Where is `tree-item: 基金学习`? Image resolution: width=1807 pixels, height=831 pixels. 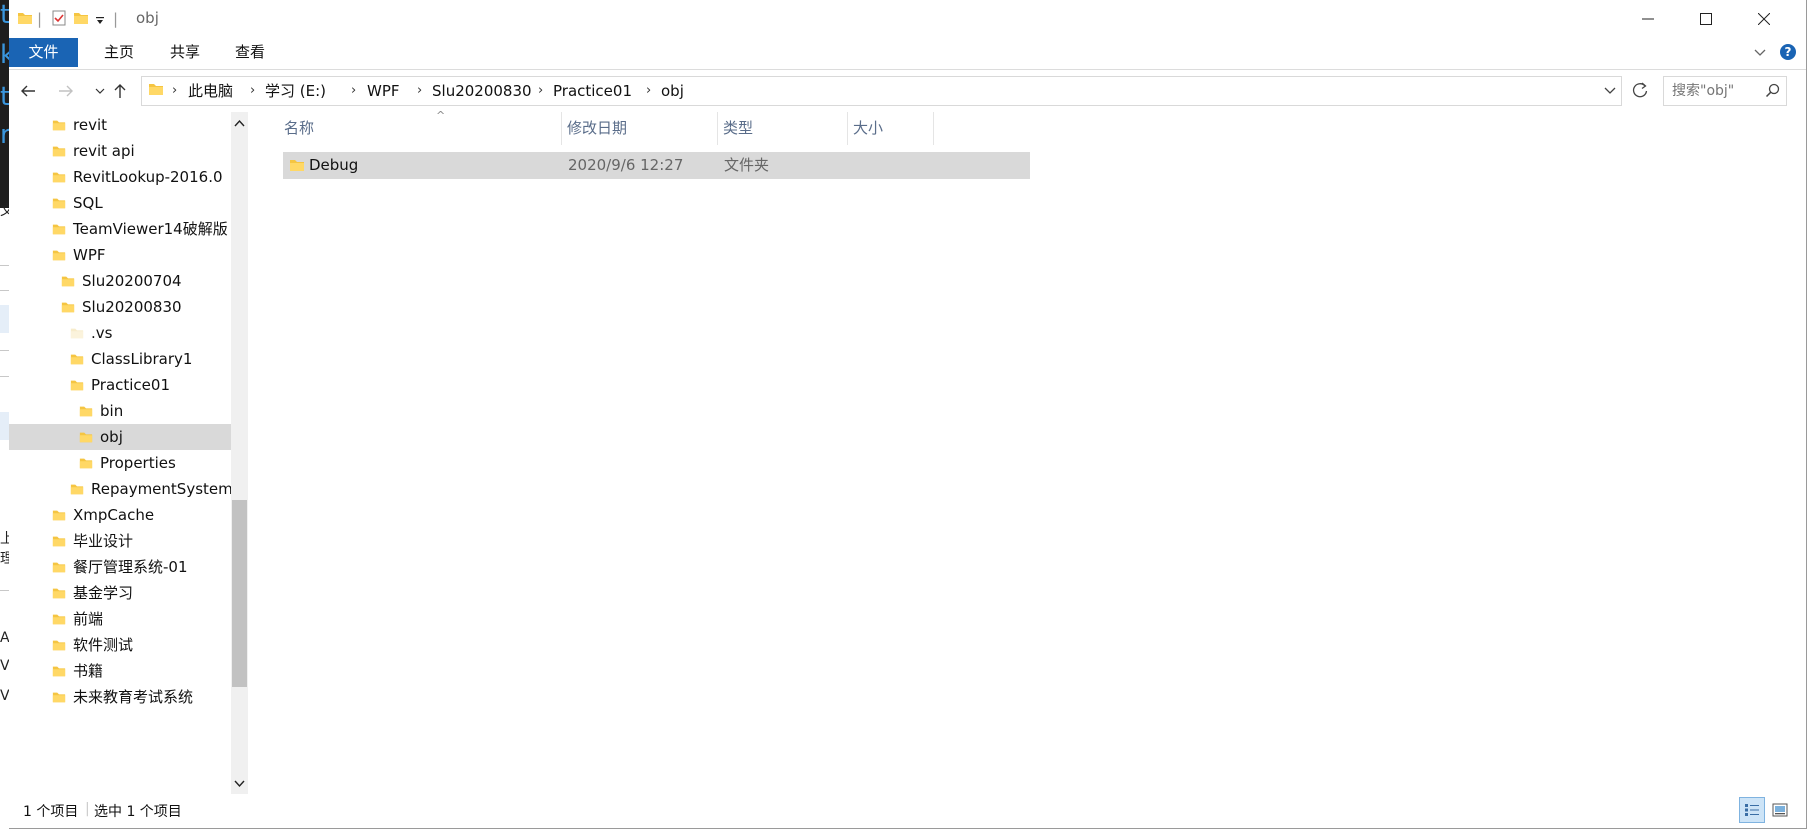
tree-item: 基金学习 is located at coordinates (120, 593).